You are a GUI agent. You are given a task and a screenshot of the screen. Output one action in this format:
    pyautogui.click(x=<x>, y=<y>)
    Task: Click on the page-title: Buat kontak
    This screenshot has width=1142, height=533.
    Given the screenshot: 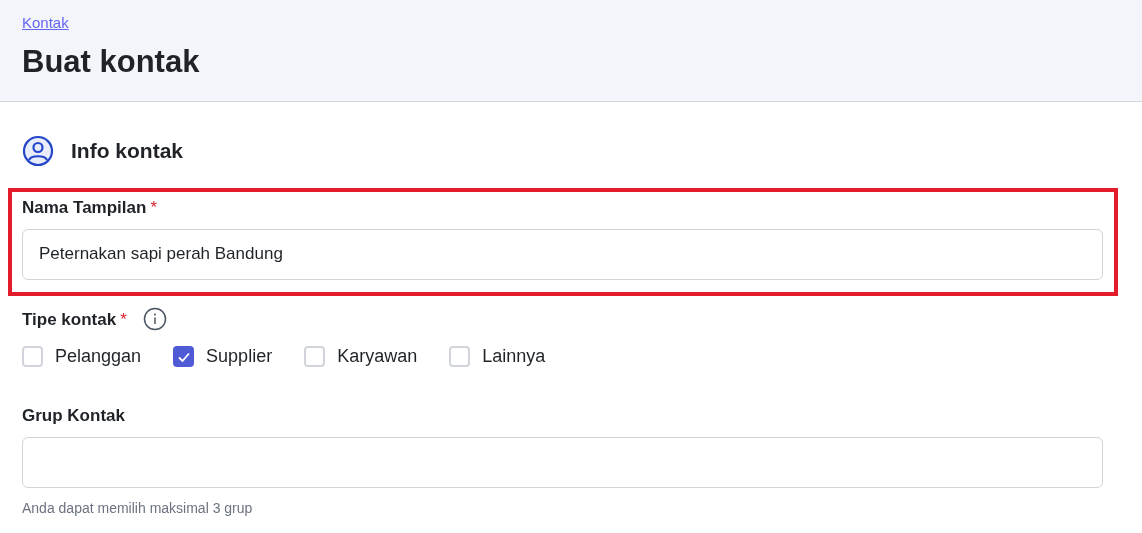 What is the action you would take?
    pyautogui.click(x=111, y=61)
    